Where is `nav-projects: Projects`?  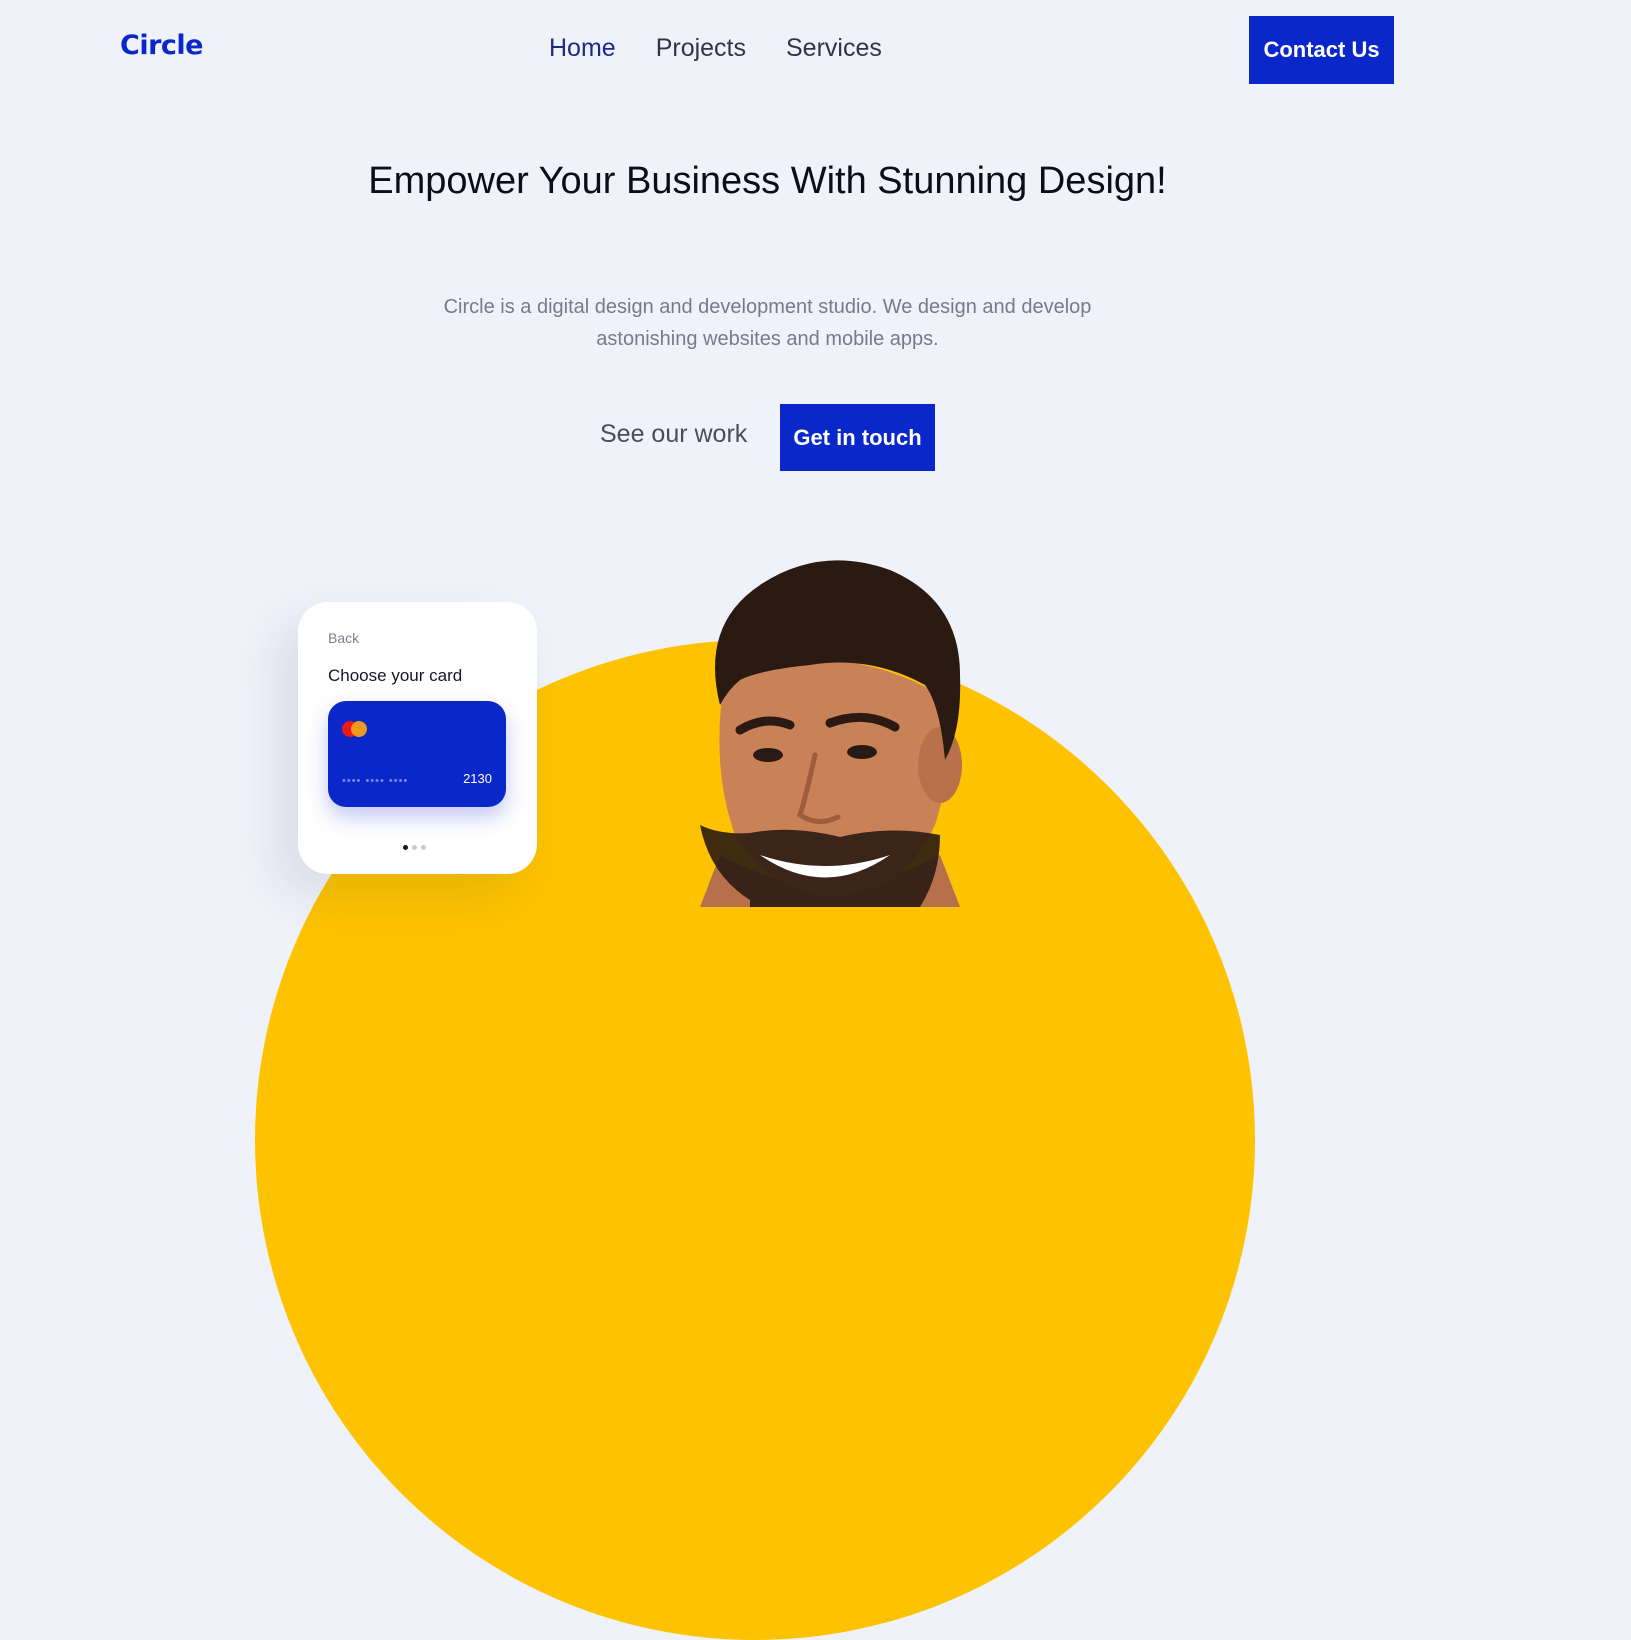 nav-projects: Projects is located at coordinates (701, 48).